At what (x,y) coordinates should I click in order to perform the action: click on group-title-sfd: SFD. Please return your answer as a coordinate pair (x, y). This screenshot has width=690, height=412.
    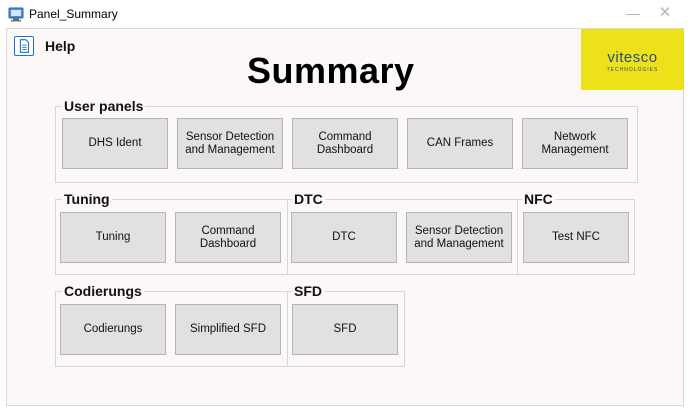
    Looking at the image, I should click on (308, 291).